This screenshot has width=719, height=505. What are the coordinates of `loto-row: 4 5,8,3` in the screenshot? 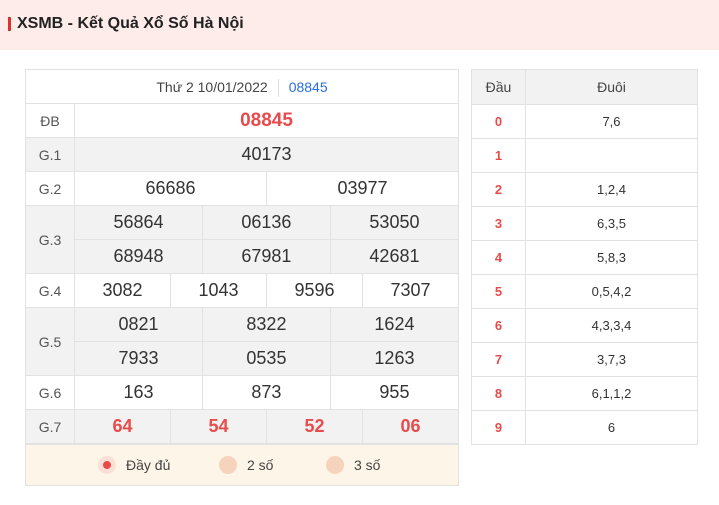 It's located at (584, 257).